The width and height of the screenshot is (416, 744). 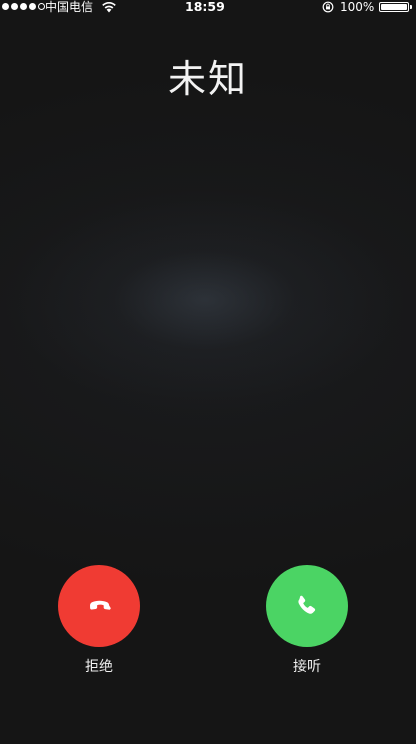 I want to click on signal-strength-icon, so click(x=23, y=6).